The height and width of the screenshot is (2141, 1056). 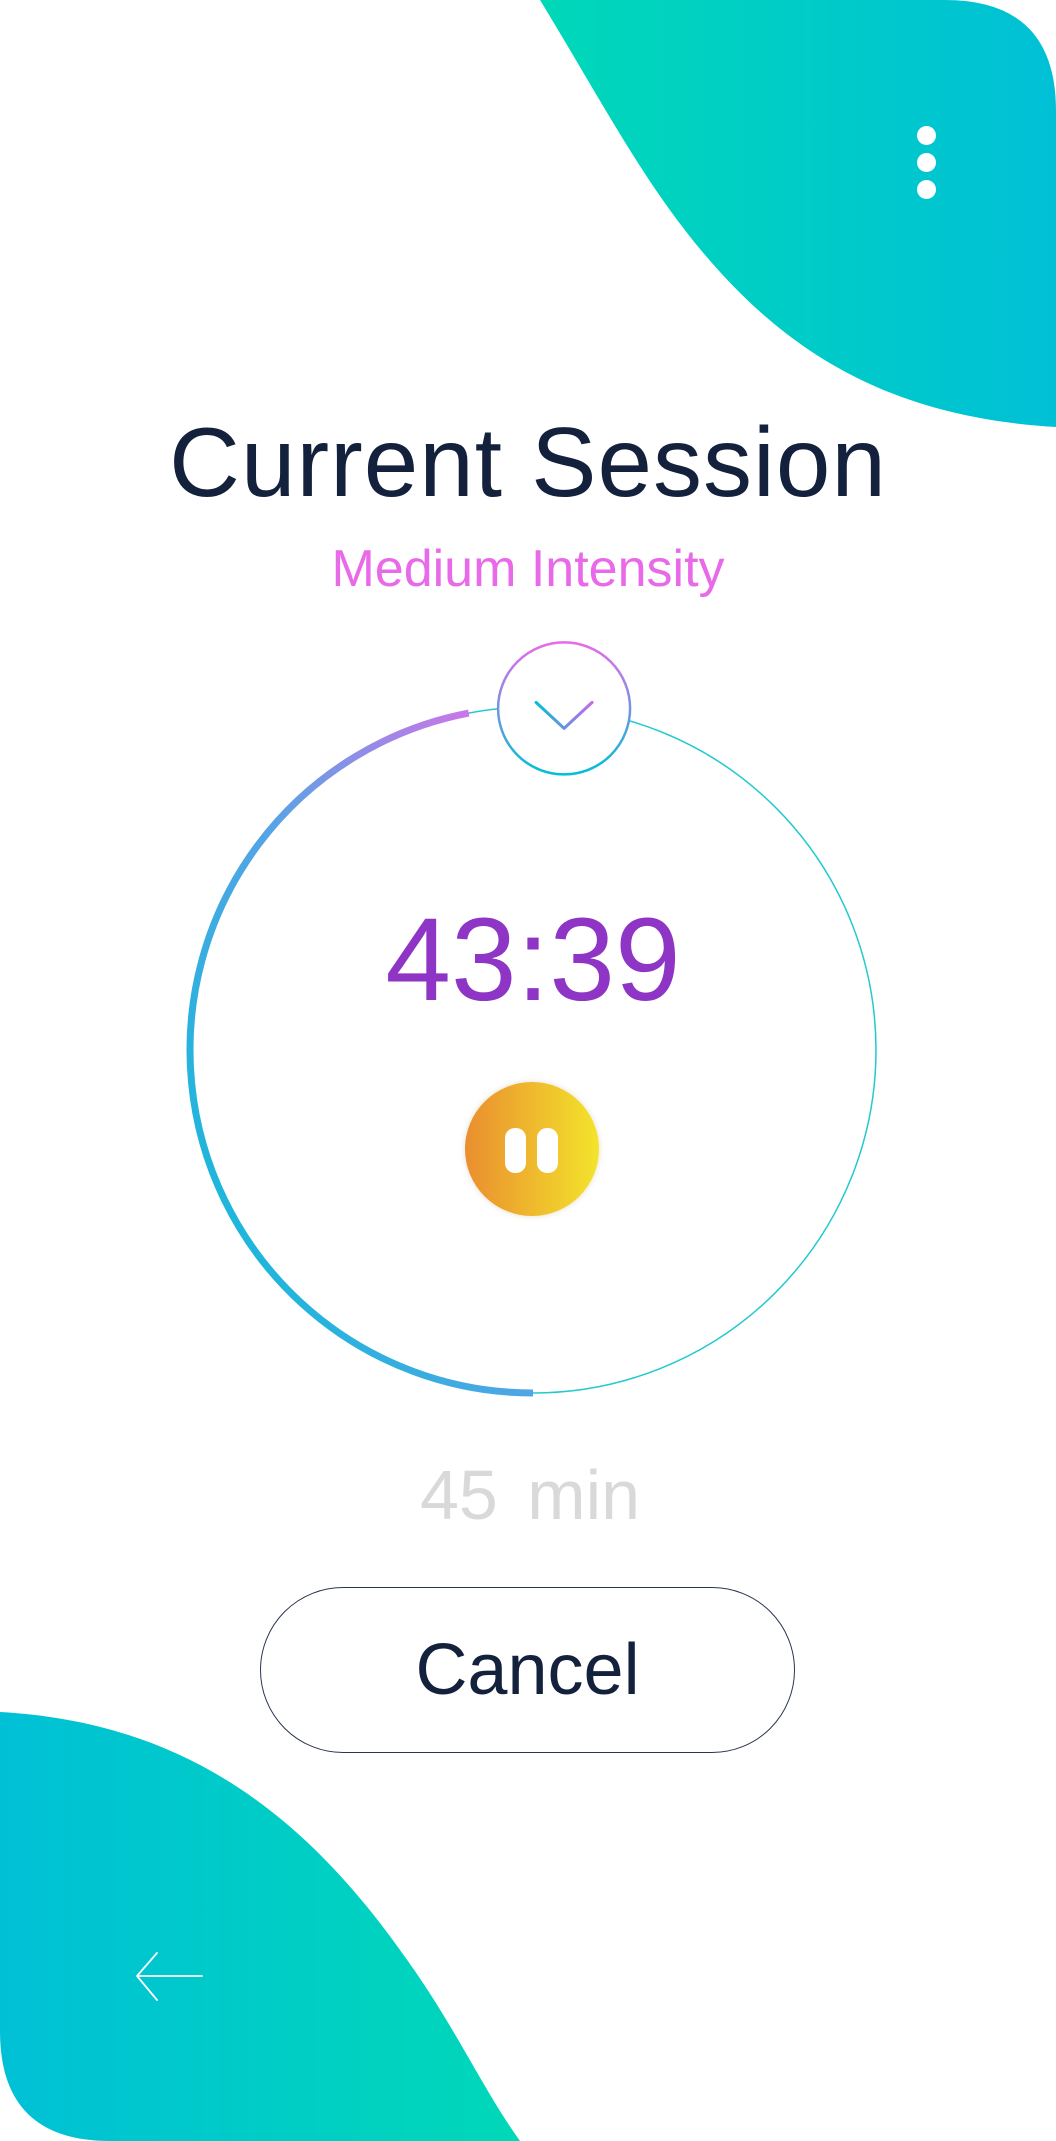 I want to click on remaining-time: 43:39, so click(x=533, y=960).